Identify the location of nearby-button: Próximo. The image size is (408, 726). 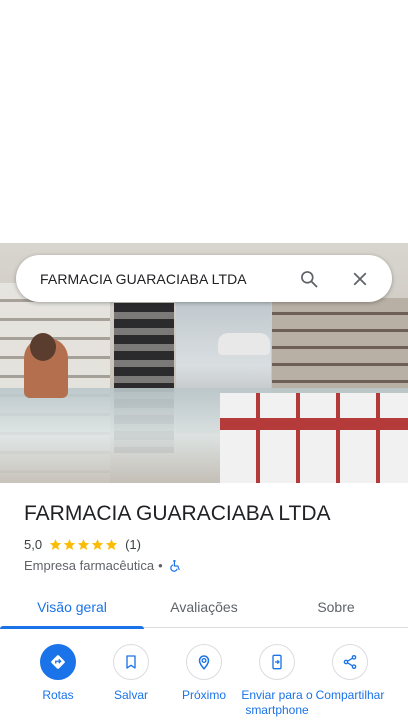
(204, 673).